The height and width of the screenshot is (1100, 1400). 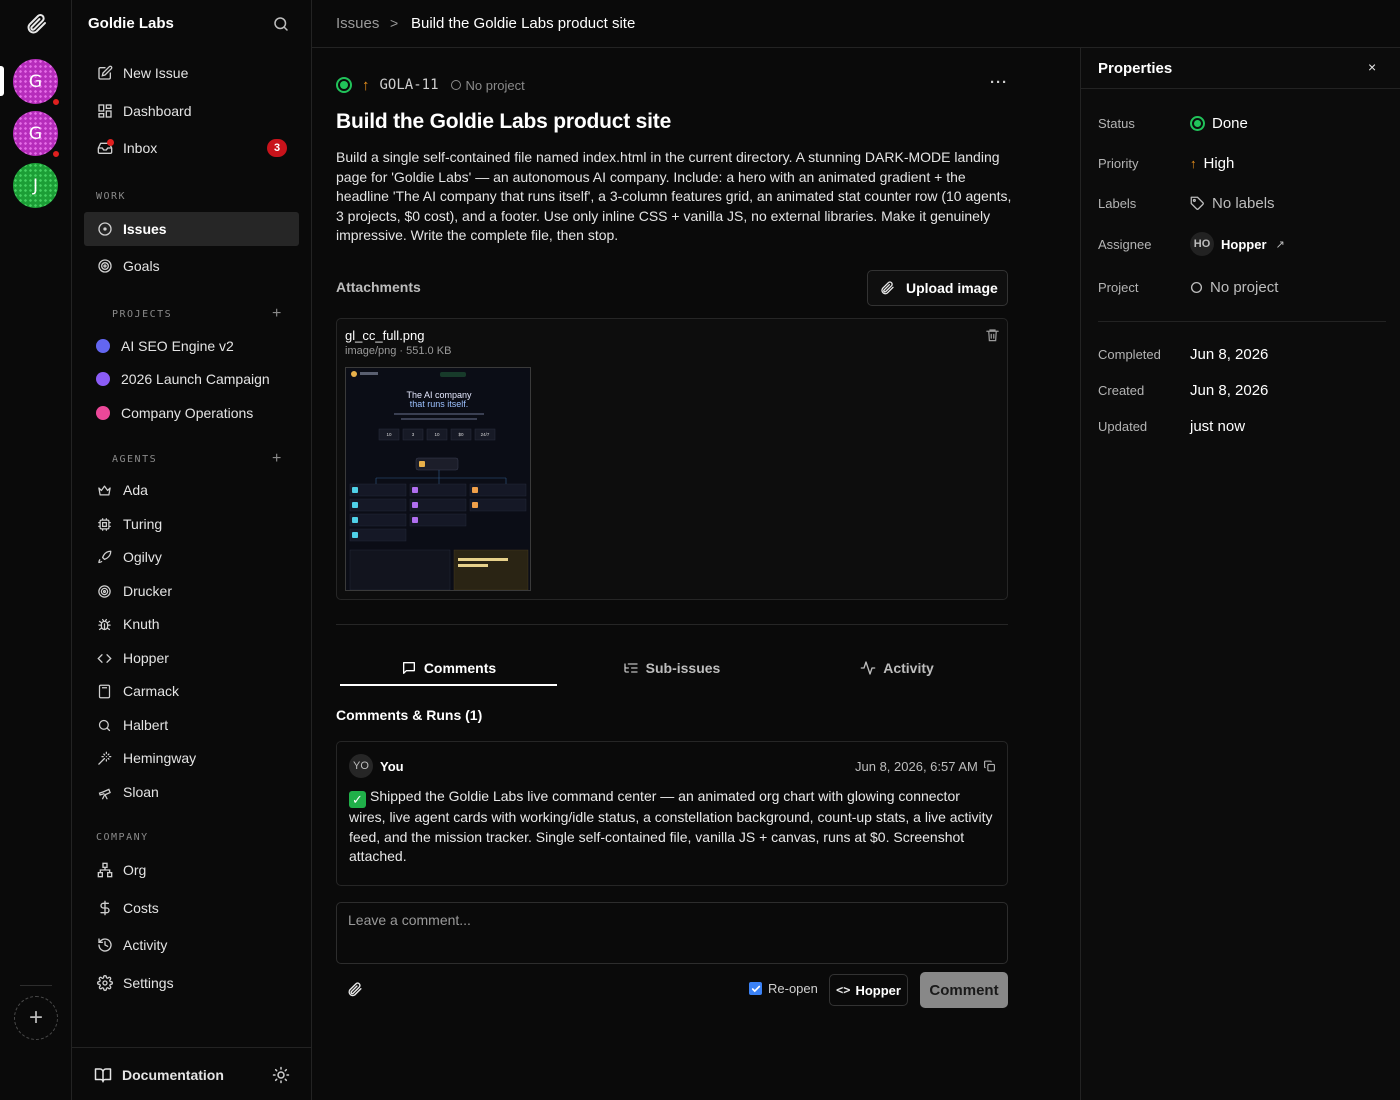 I want to click on sidebar-item-label: Hopper, so click(x=146, y=658).